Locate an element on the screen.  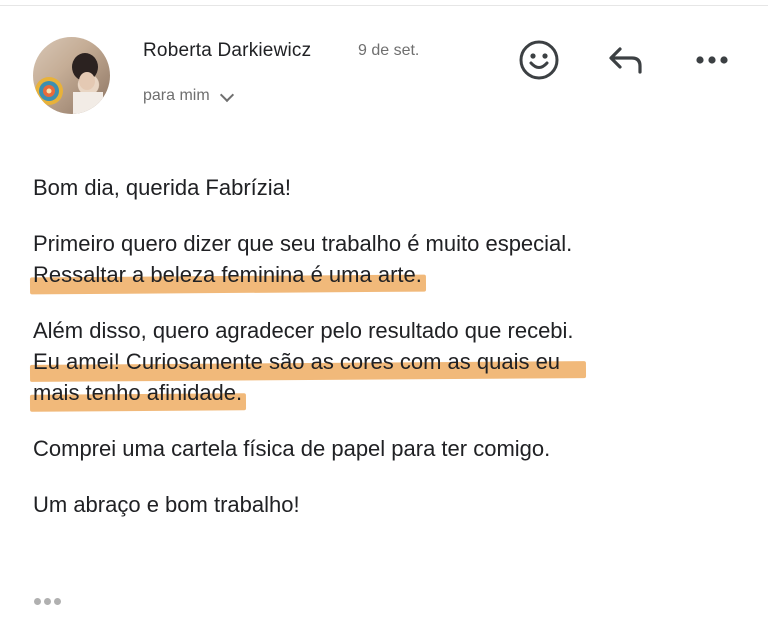
more-horizontal-icon is located at coordinates (712, 60).